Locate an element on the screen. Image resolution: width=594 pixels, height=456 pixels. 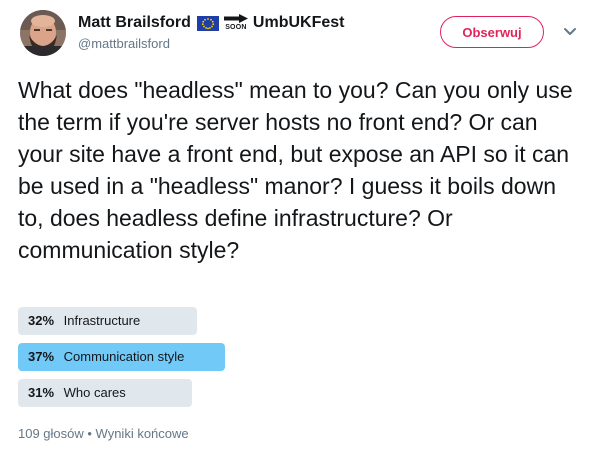
chevron-down-icon is located at coordinates (570, 32).